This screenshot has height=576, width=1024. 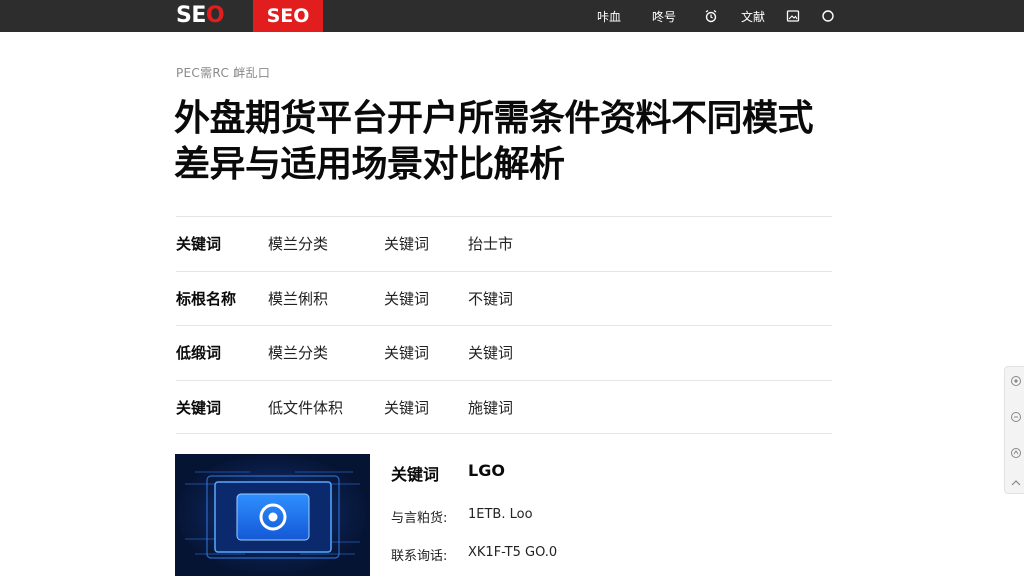 What do you see at coordinates (500, 514) in the screenshot?
I see `info-value: 1ETB. Loo` at bounding box center [500, 514].